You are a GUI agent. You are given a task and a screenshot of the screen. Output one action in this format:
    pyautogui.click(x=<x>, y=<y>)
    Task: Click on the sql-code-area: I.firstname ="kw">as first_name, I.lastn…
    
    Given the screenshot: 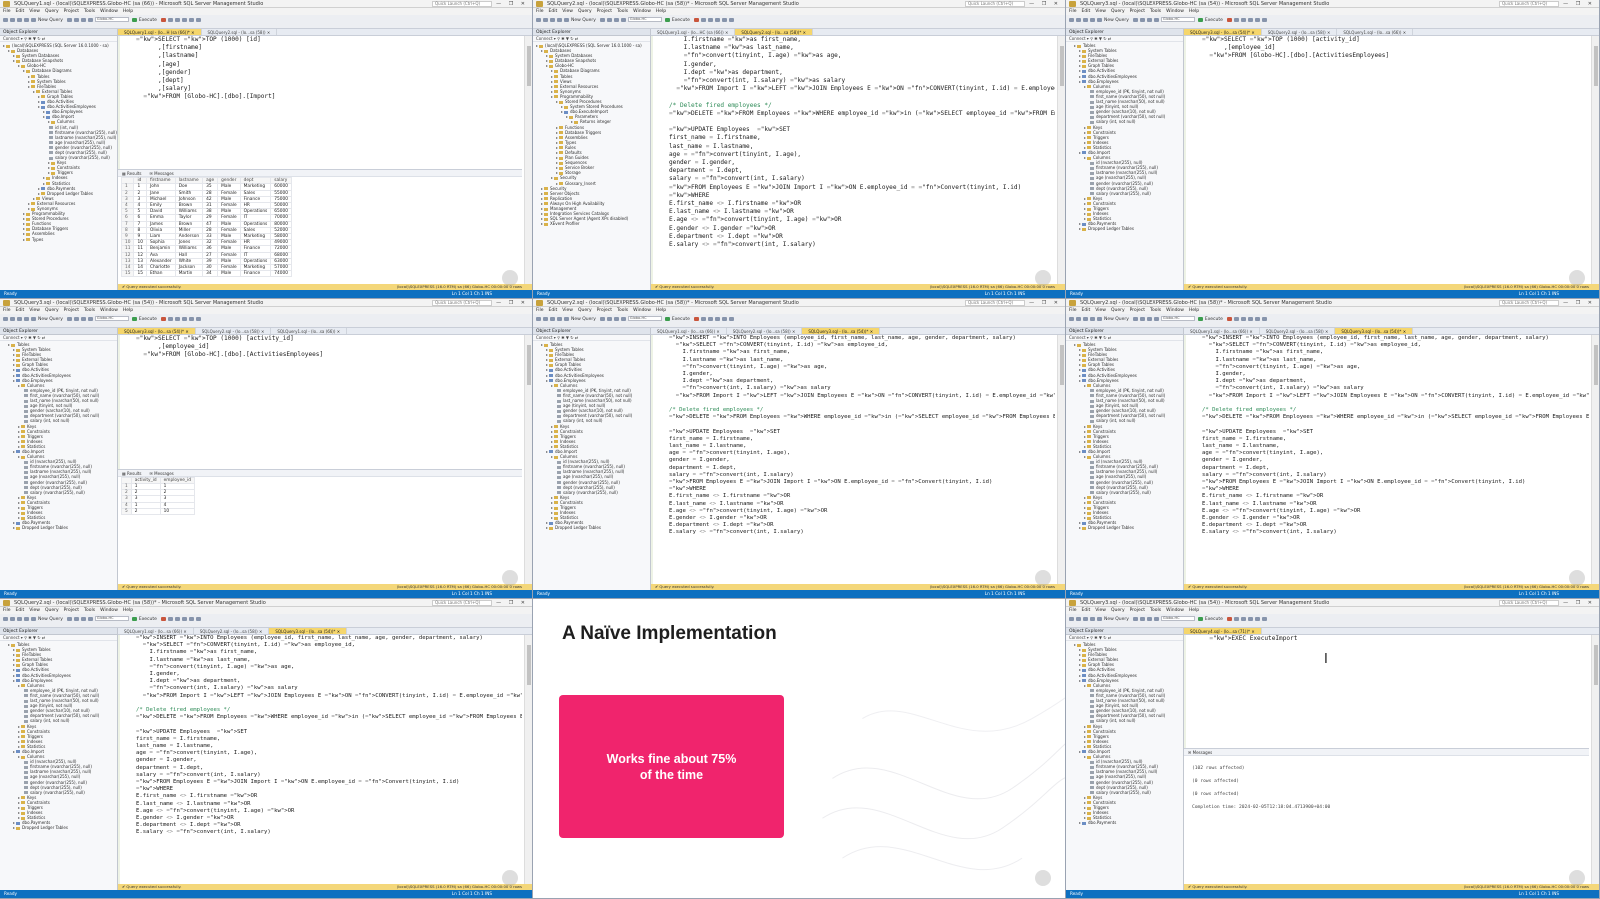 What is the action you would take?
    pyautogui.click(x=853, y=160)
    